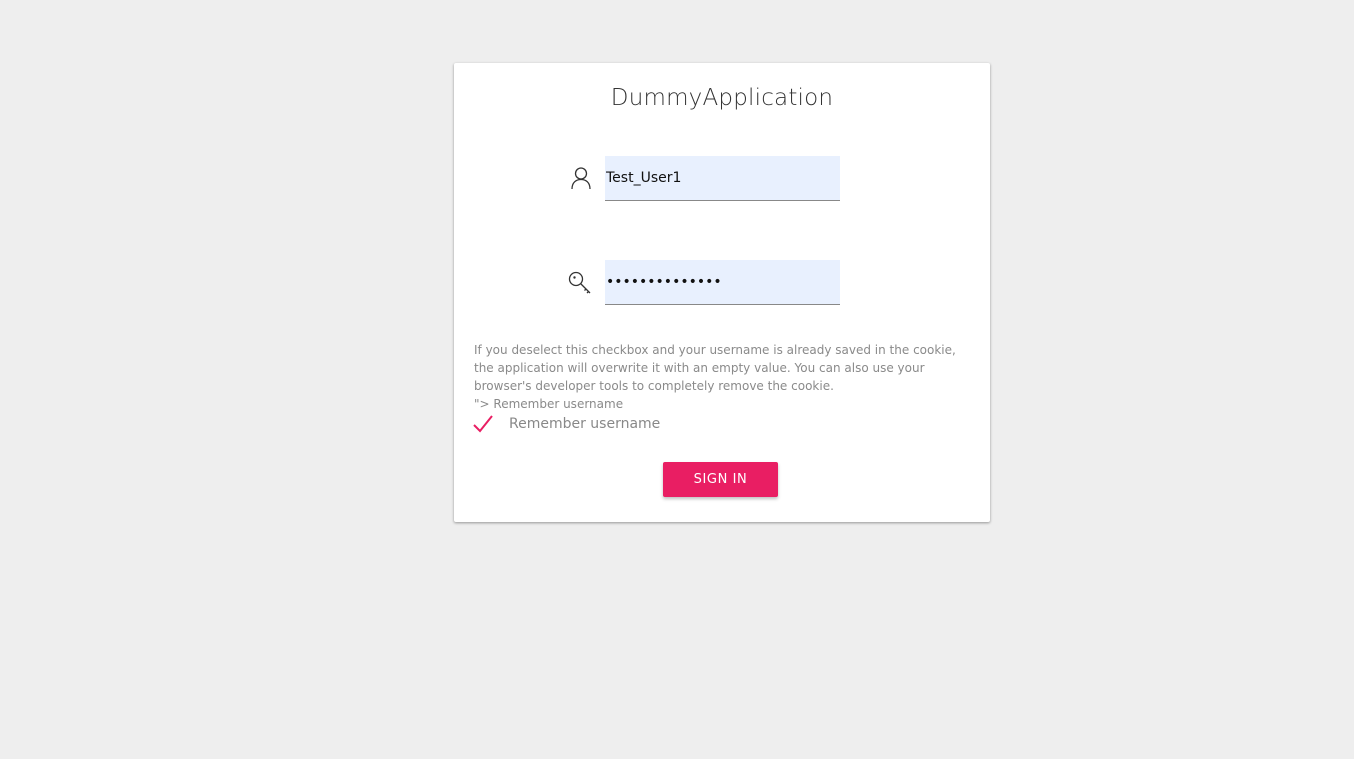  What do you see at coordinates (720, 479) in the screenshot?
I see `sign-in-button: SIGN IN` at bounding box center [720, 479].